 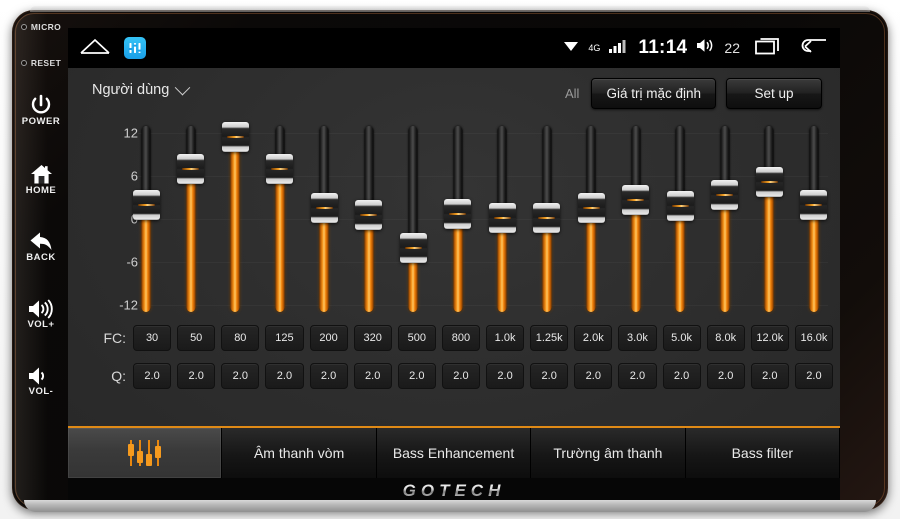 I want to click on tab-label: Trường âm thanh, so click(x=608, y=453).